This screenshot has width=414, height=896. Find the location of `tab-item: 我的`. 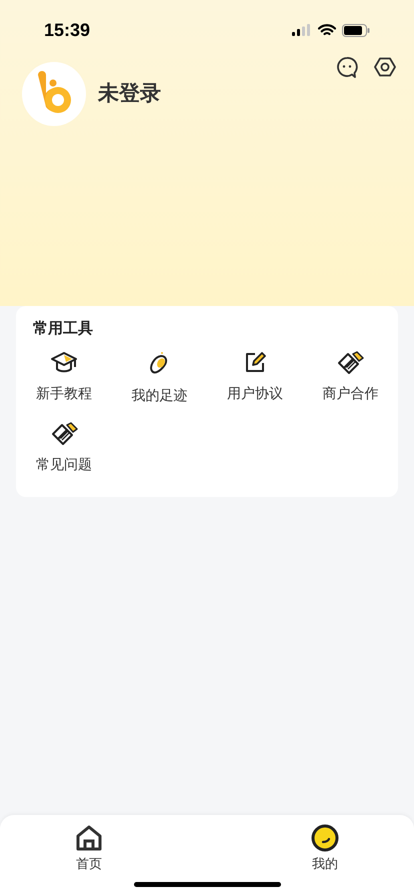

tab-item: 我的 is located at coordinates (325, 849).